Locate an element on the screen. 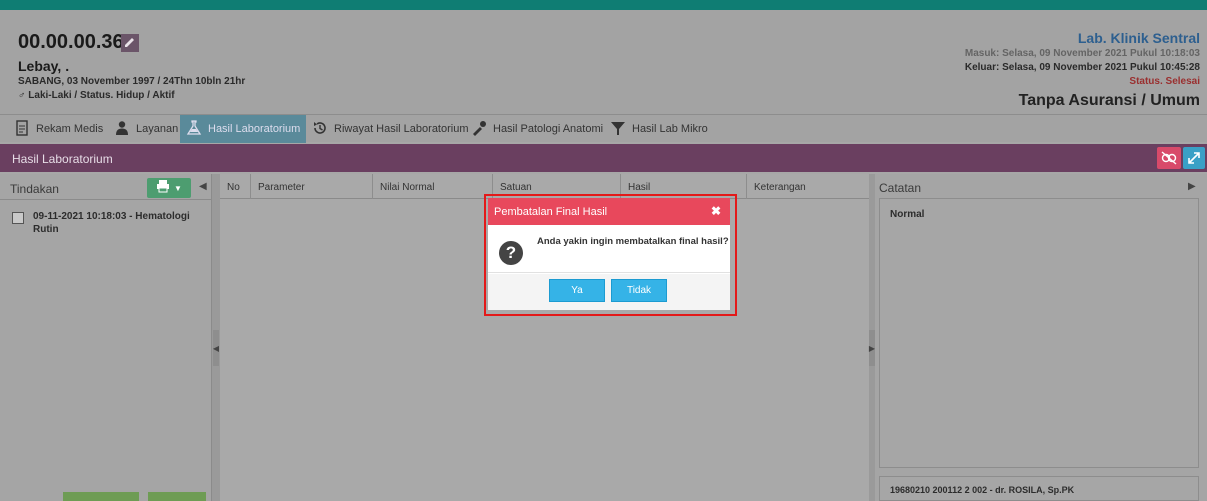 This screenshot has height=501, width=1207. flask-icon is located at coordinates (194, 129).